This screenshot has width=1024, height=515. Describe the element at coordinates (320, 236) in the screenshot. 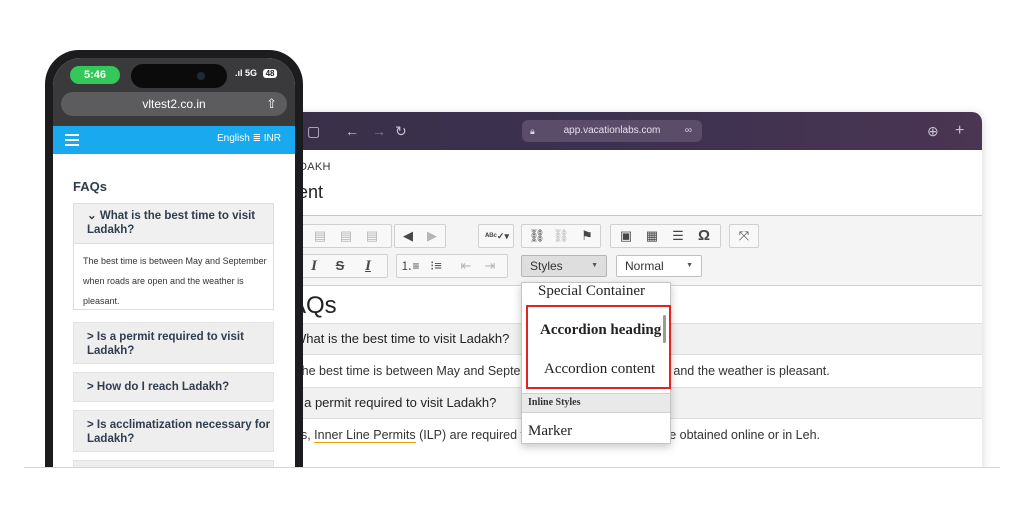

I see `paste-icon: ▤` at that location.